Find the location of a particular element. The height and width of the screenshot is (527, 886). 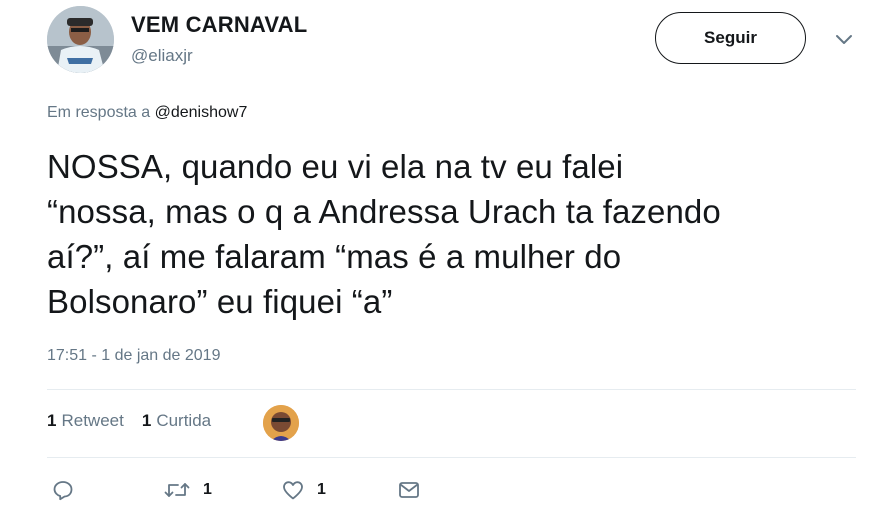

liker-avatar-image is located at coordinates (281, 423).